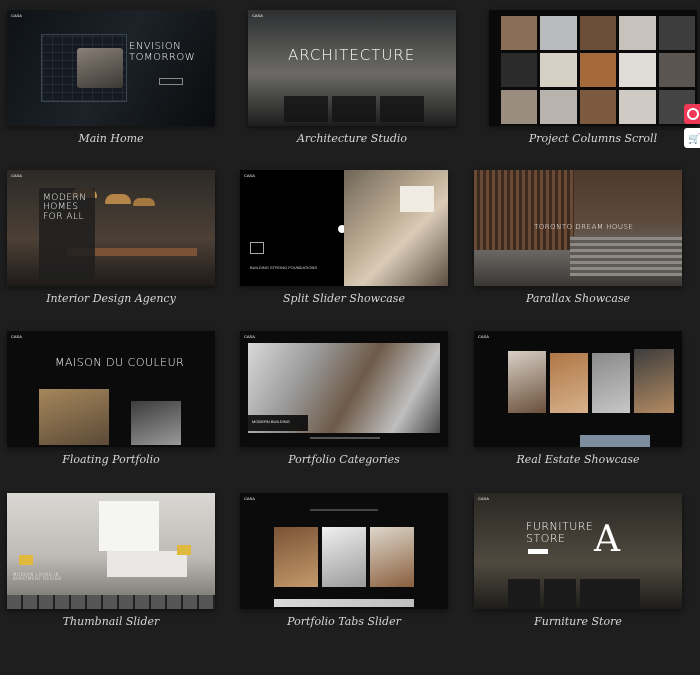  I want to click on support-button, so click(692, 114).